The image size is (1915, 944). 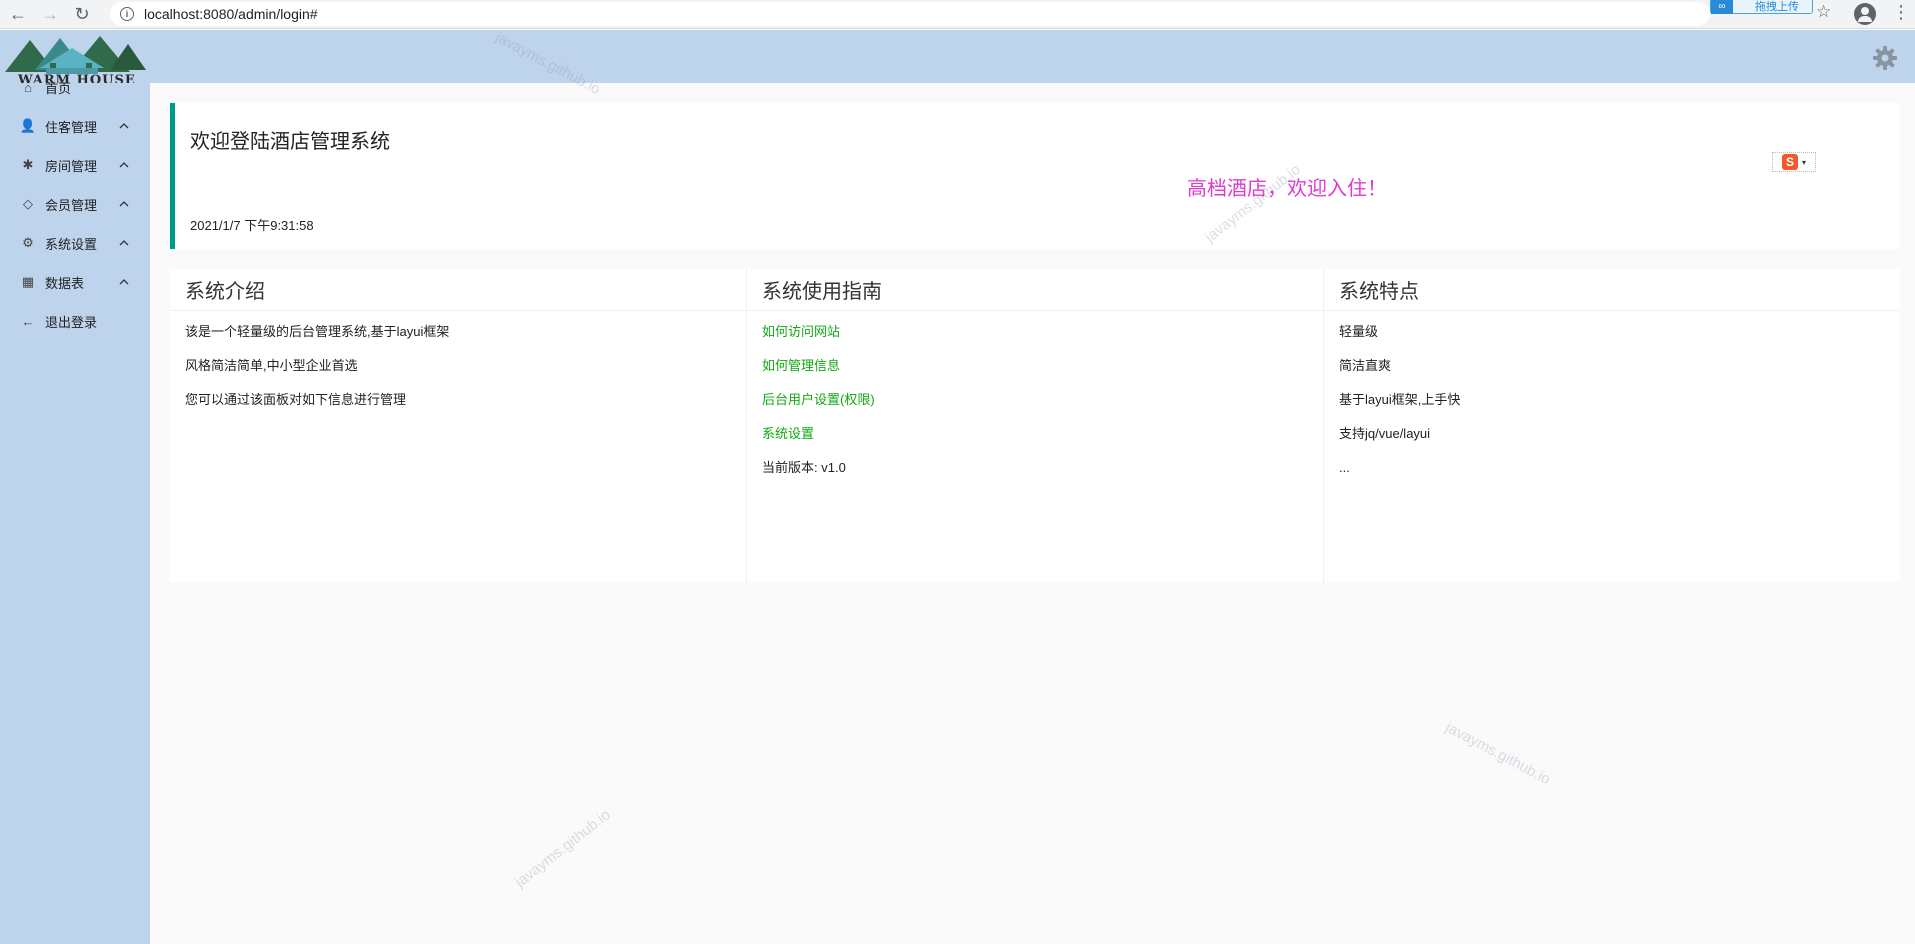 I want to click on sogou-logo-icon: S, so click(x=1789, y=162).